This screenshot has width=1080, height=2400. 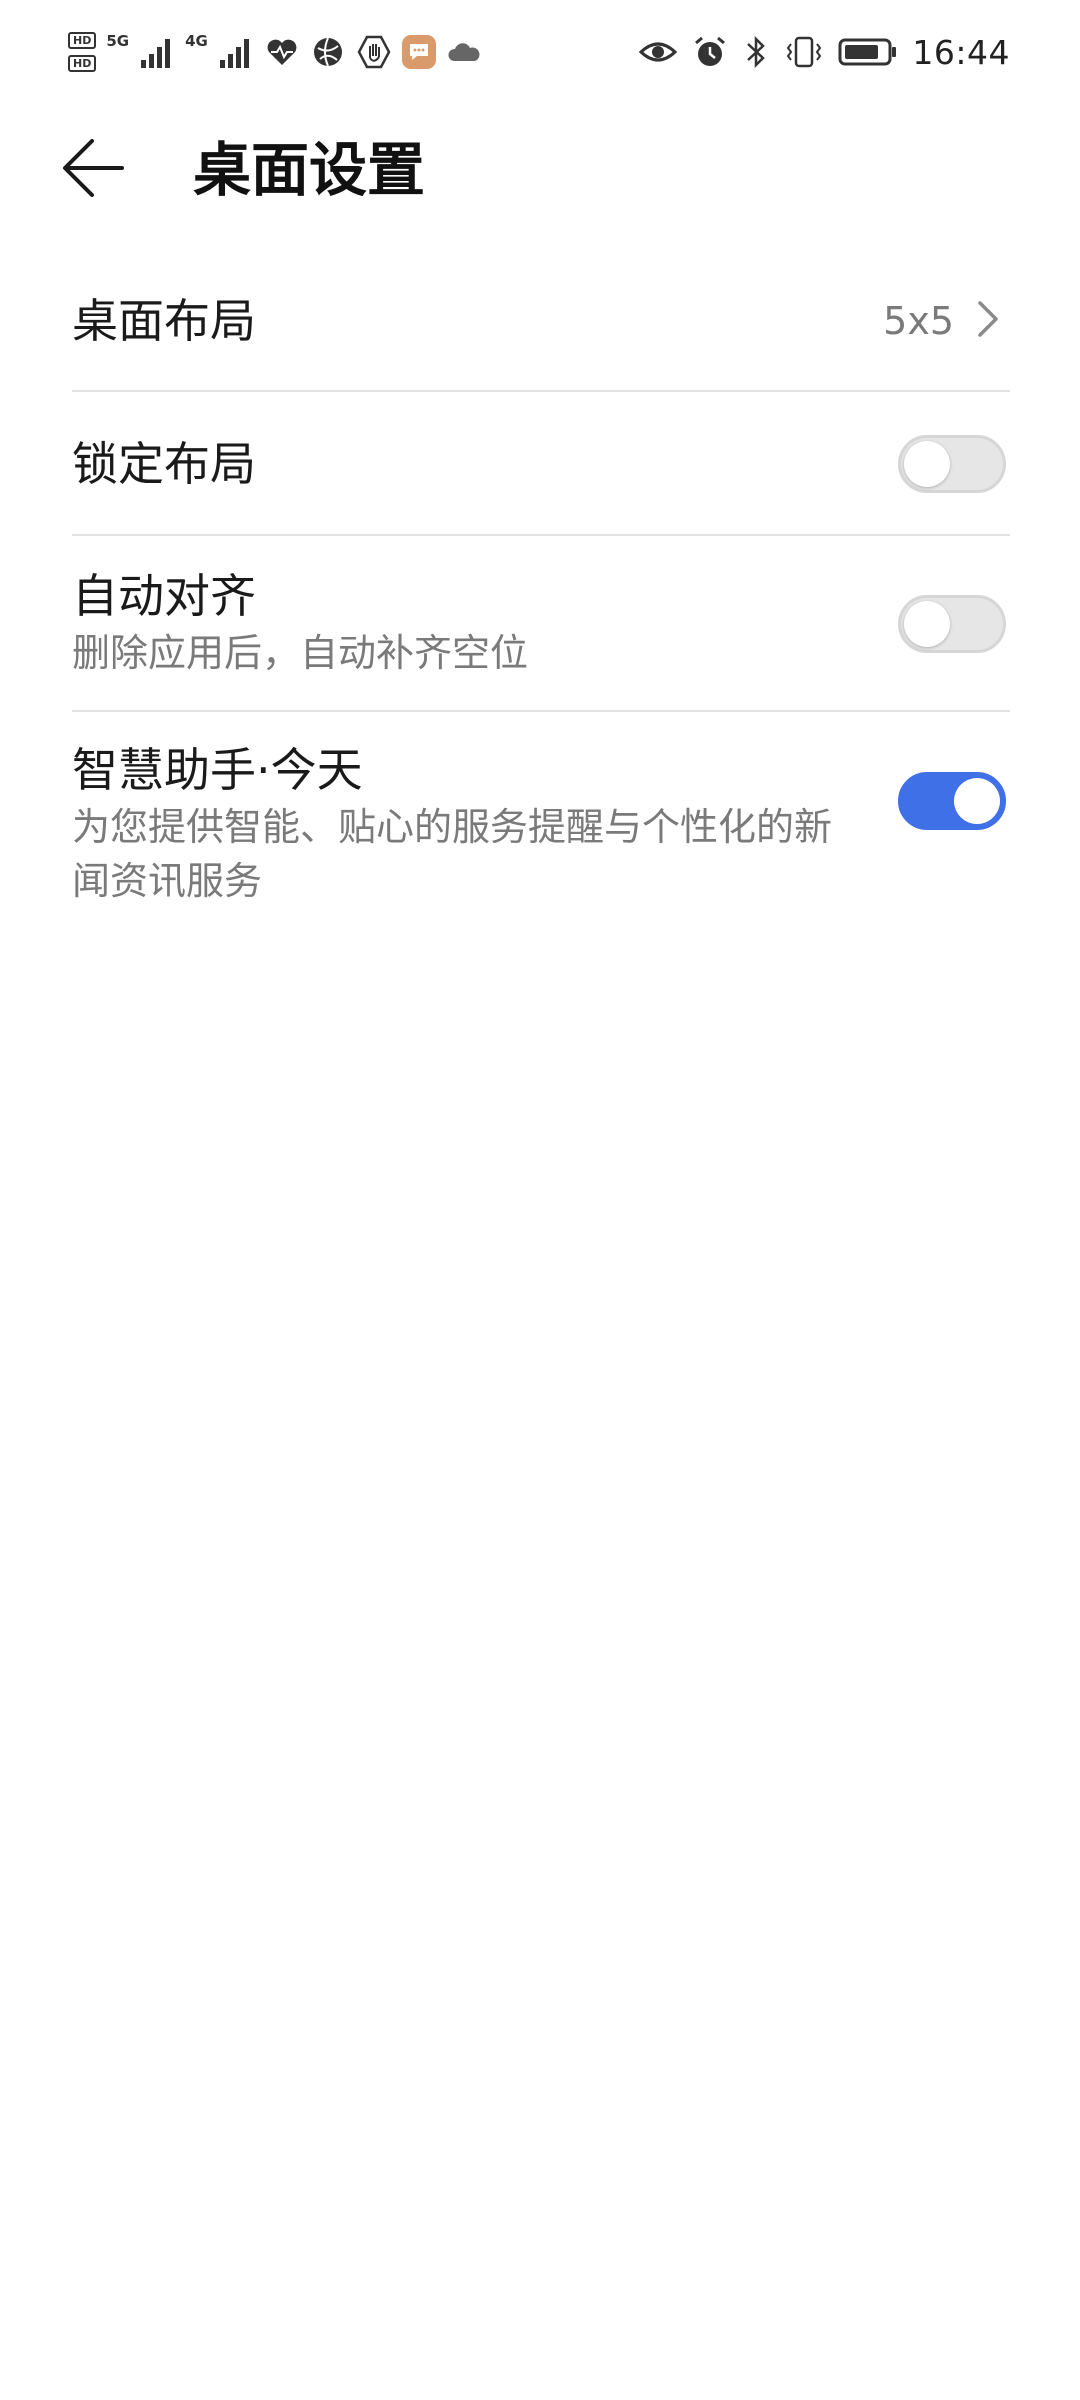 What do you see at coordinates (868, 52) in the screenshot?
I see `battery-icon` at bounding box center [868, 52].